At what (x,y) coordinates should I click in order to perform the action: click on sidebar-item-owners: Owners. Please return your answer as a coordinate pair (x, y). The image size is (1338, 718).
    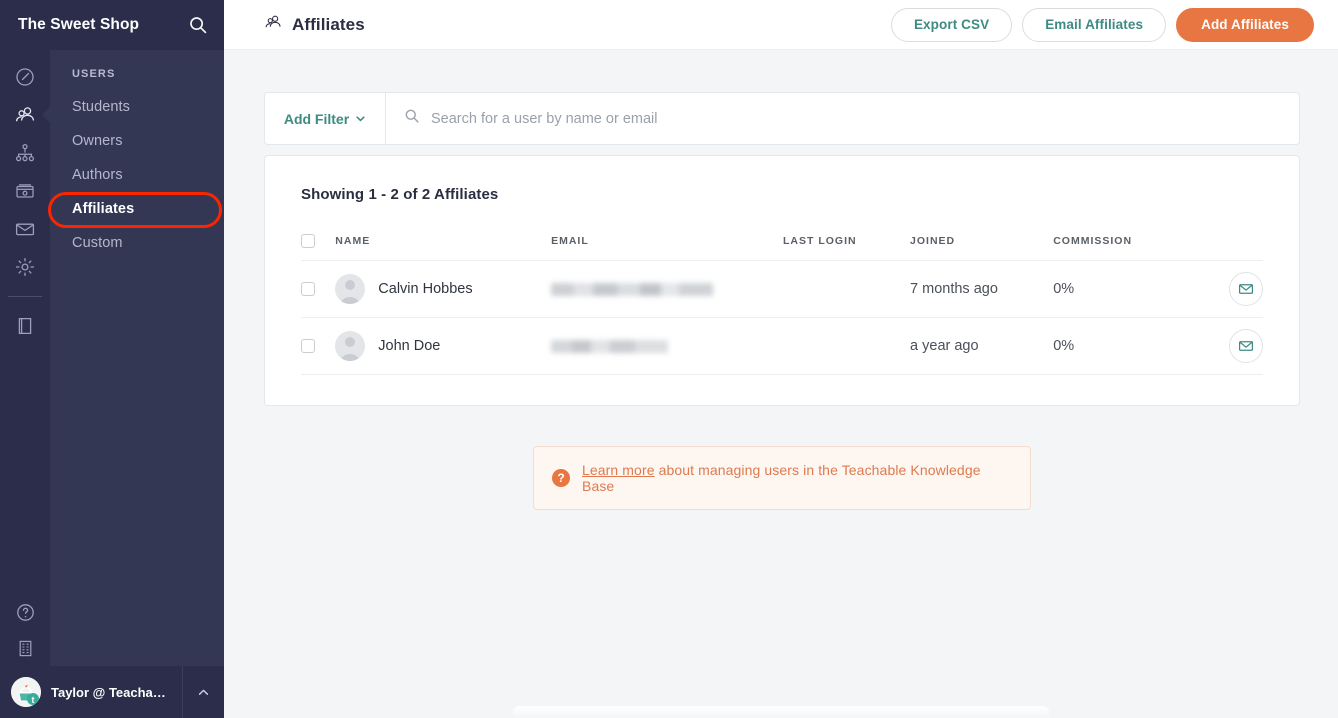
    Looking at the image, I should click on (137, 141).